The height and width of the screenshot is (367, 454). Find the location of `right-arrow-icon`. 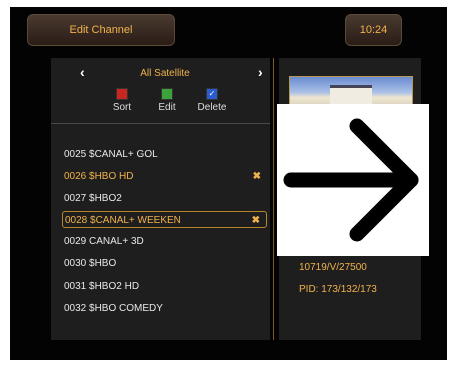

right-arrow-icon is located at coordinates (351, 180).